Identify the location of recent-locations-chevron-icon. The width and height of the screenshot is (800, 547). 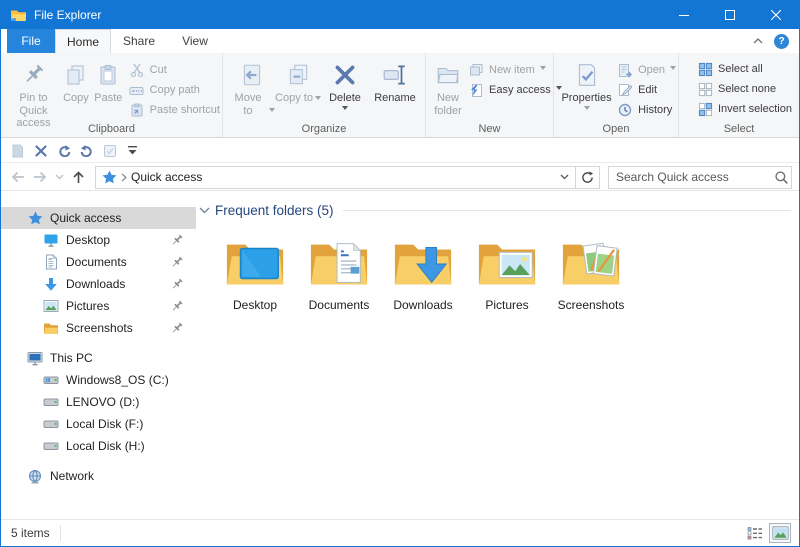
(59, 177).